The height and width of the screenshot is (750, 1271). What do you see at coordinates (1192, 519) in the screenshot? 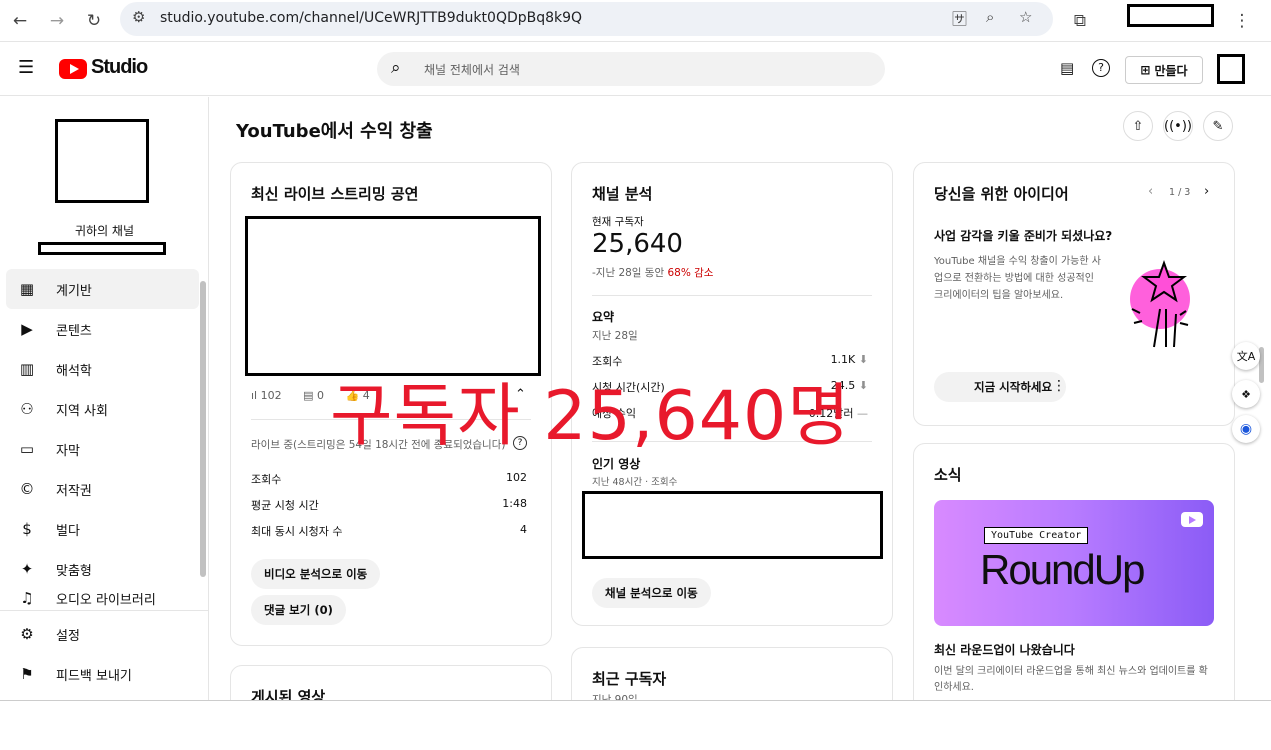
I see `youtube-white-icon` at bounding box center [1192, 519].